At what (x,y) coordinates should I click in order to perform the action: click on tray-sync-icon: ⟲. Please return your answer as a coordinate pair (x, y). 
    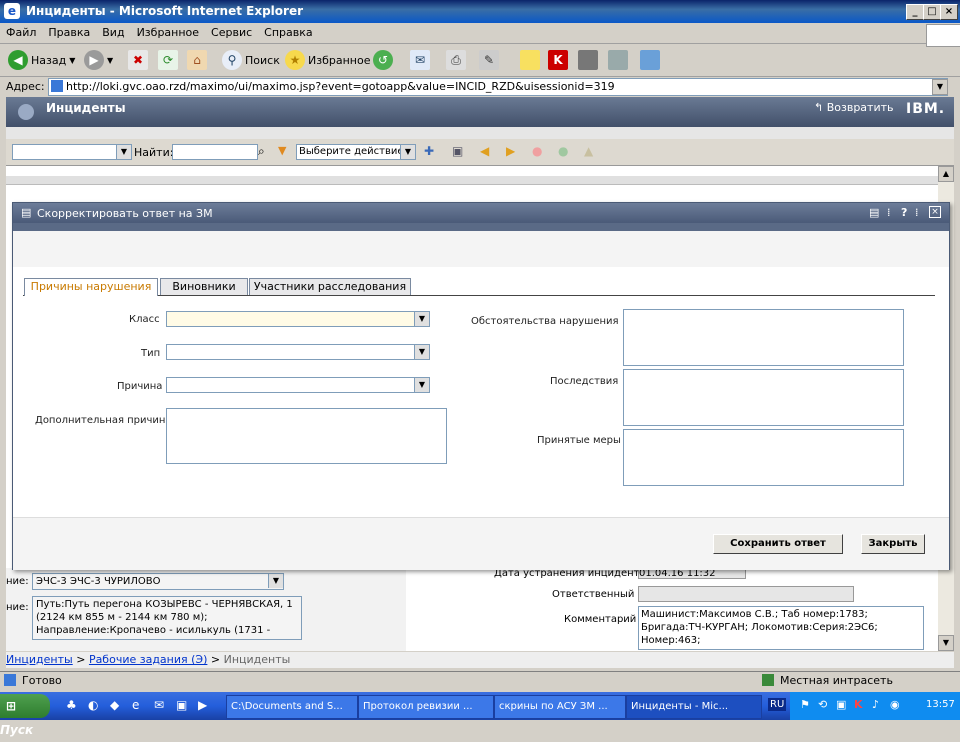
    Looking at the image, I should click on (822, 704).